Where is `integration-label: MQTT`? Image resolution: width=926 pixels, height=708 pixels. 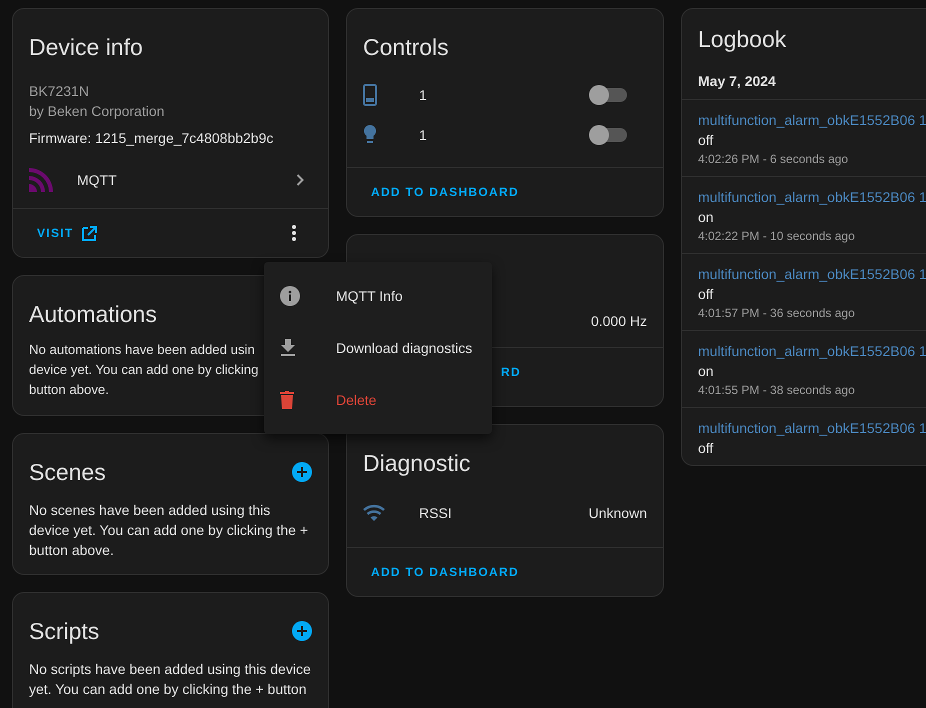
integration-label: MQTT is located at coordinates (97, 180).